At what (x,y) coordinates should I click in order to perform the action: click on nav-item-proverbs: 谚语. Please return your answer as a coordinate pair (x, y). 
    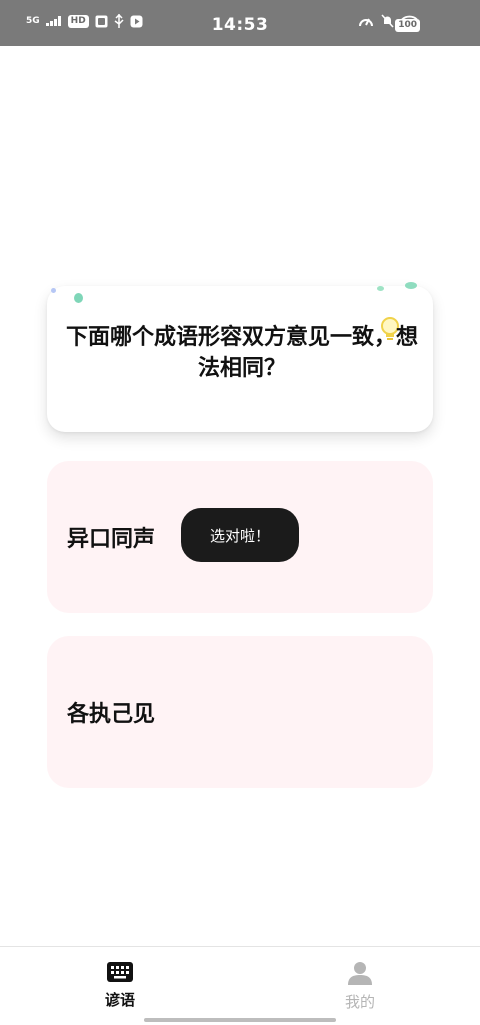
    Looking at the image, I should click on (120, 985).